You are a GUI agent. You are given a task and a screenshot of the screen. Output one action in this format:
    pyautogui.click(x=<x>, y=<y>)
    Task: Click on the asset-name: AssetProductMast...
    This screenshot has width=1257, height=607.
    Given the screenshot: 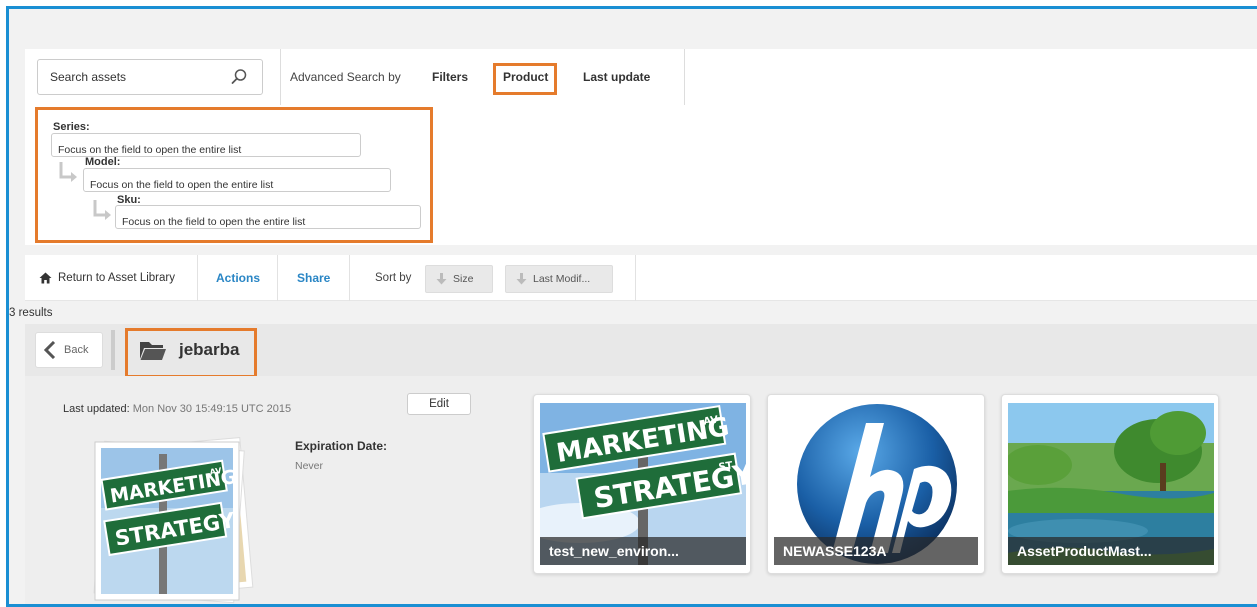 What is the action you would take?
    pyautogui.click(x=1111, y=551)
    